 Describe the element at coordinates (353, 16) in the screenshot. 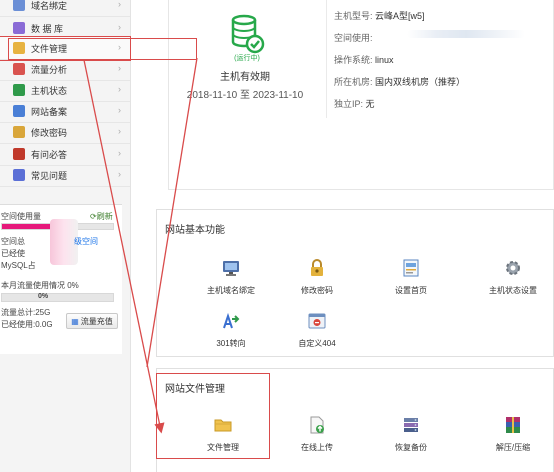

I see `host-model-label: 主机型号:` at that location.